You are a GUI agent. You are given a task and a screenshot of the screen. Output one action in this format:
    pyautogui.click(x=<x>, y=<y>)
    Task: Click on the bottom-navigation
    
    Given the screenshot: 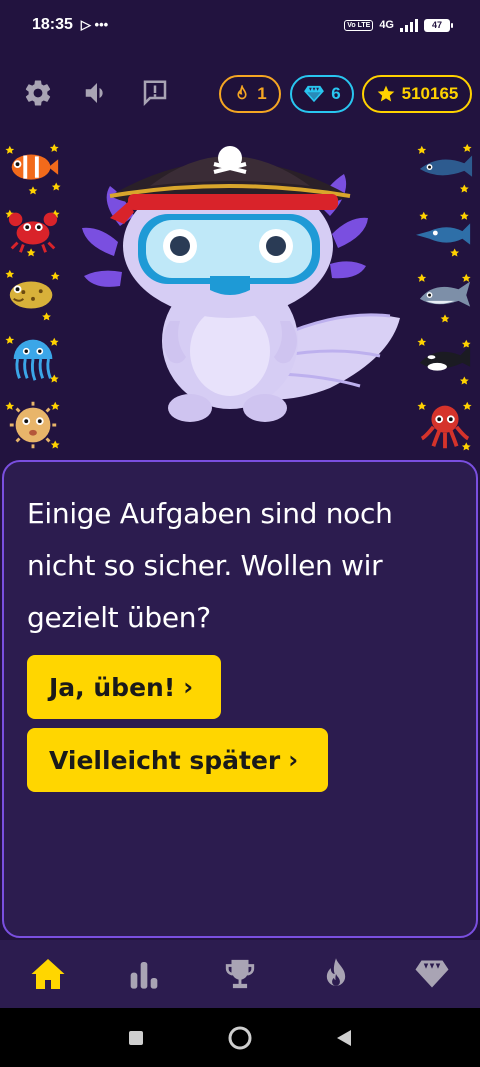 What is the action you would take?
    pyautogui.click(x=240, y=974)
    